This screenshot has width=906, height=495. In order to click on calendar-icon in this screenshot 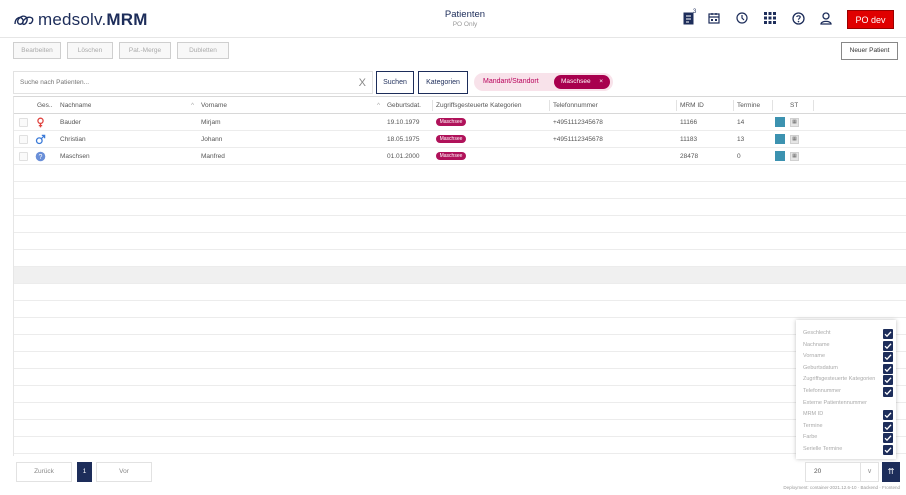, I will do `click(715, 19)`.